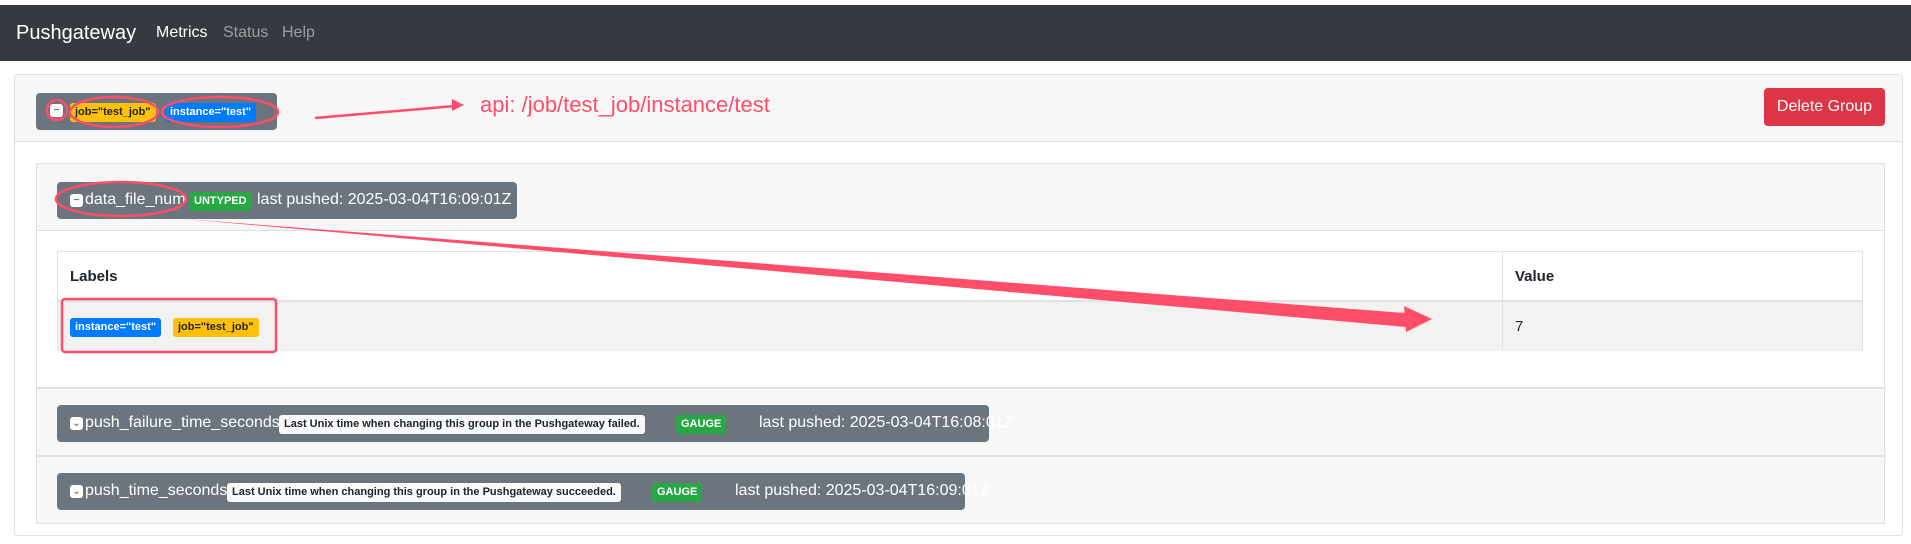 Image resolution: width=1911 pixels, height=544 pixels. What do you see at coordinates (169, 325) in the screenshot?
I see `highlight-rect` at bounding box center [169, 325].